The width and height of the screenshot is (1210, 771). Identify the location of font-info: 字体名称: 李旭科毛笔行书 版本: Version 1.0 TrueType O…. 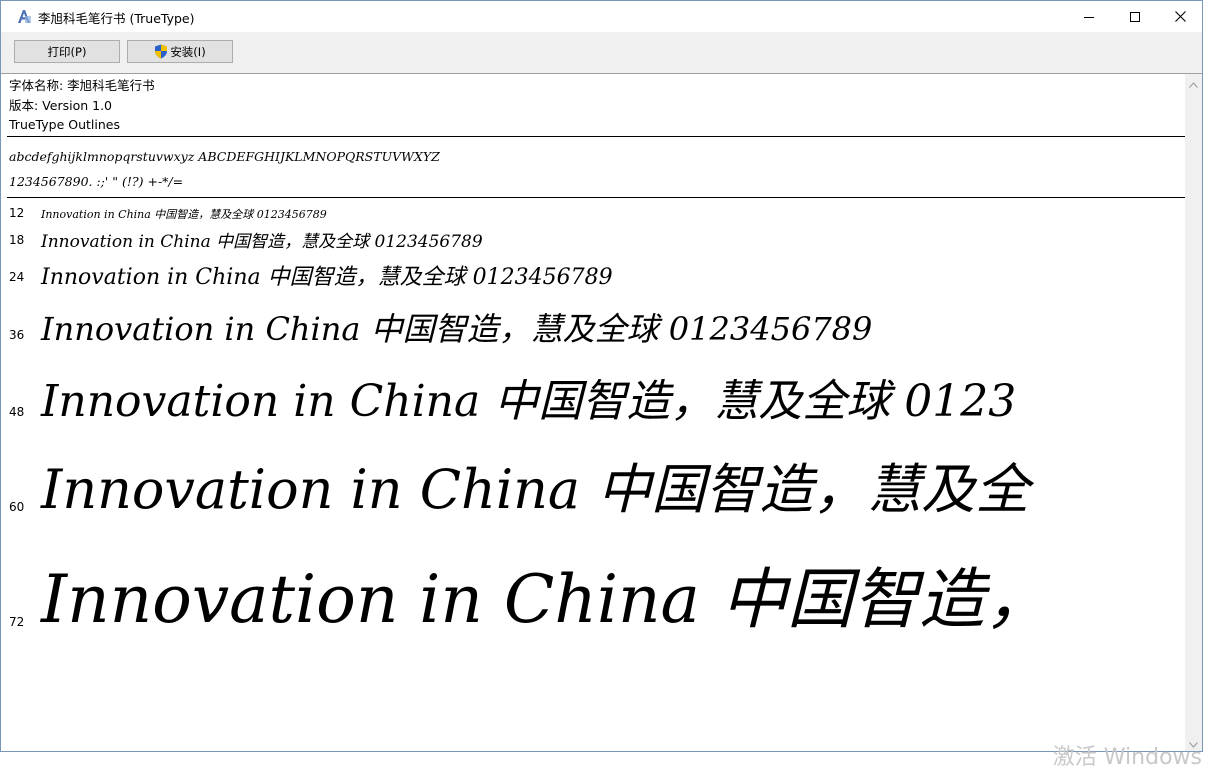
(82, 105).